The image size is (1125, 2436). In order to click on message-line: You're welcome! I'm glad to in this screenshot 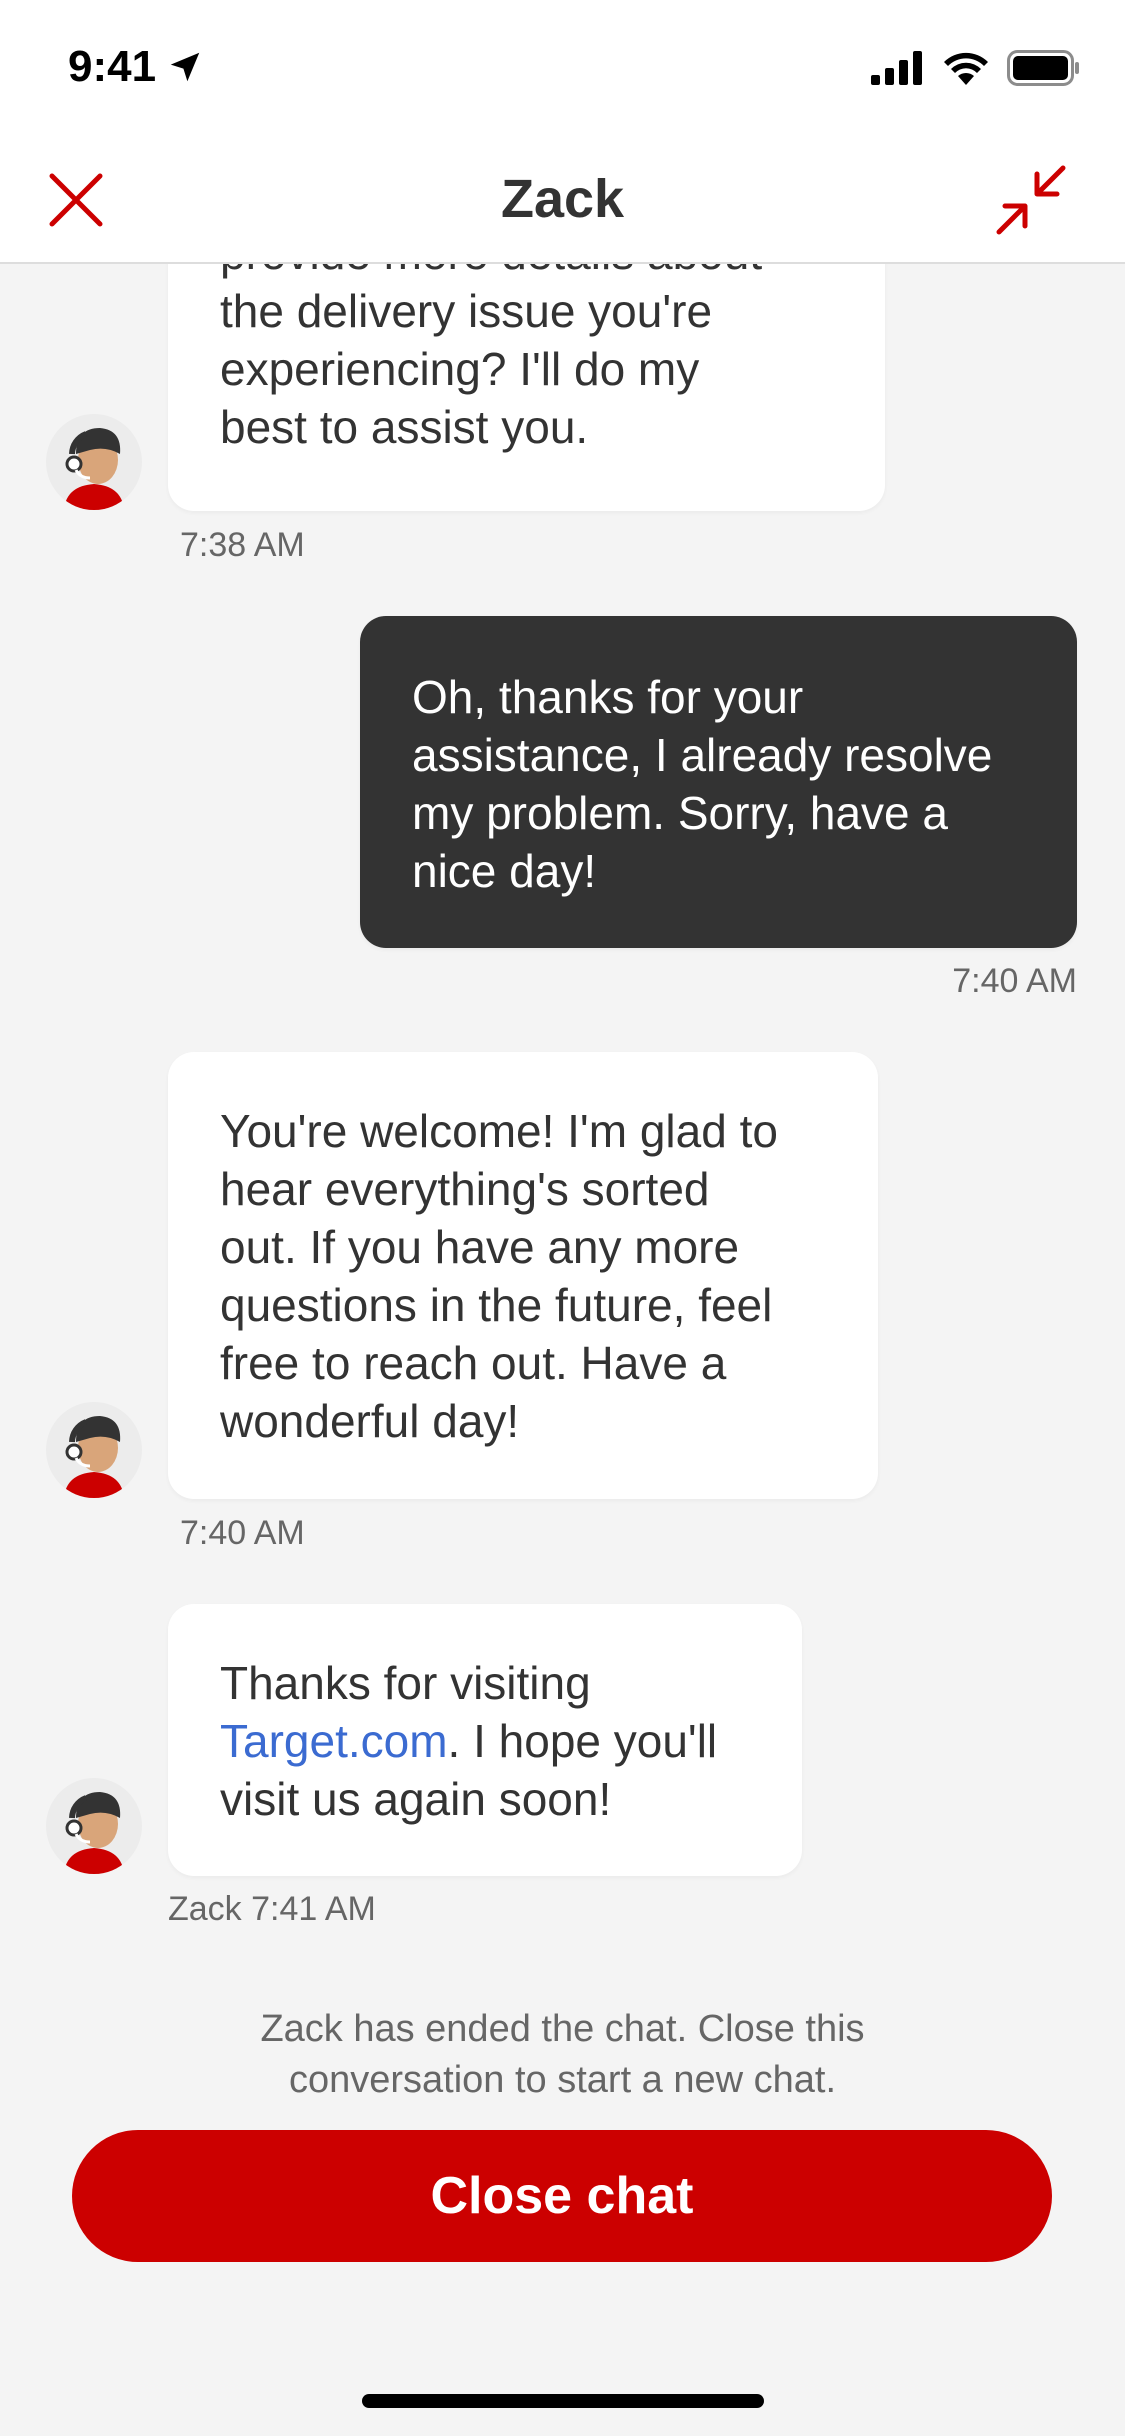, I will do `click(499, 1131)`.